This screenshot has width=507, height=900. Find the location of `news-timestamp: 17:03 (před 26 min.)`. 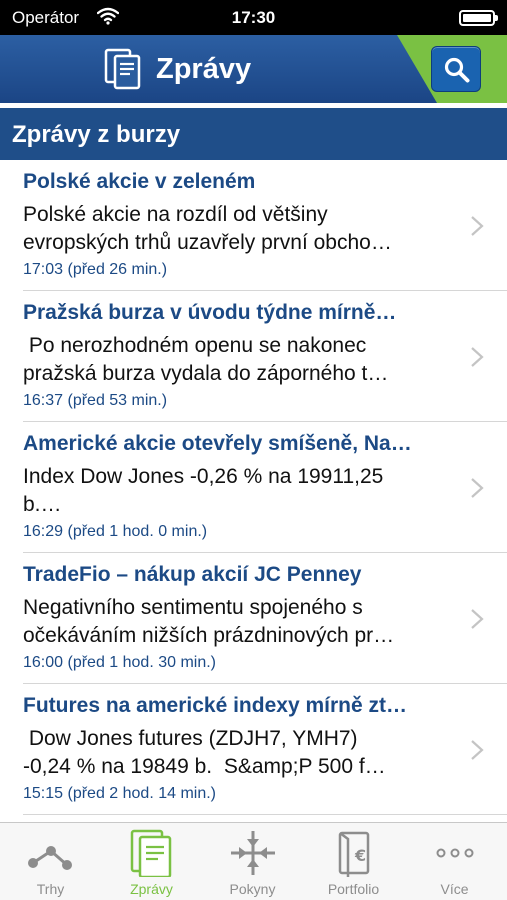

news-timestamp: 17:03 (před 26 min.) is located at coordinates (95, 269).